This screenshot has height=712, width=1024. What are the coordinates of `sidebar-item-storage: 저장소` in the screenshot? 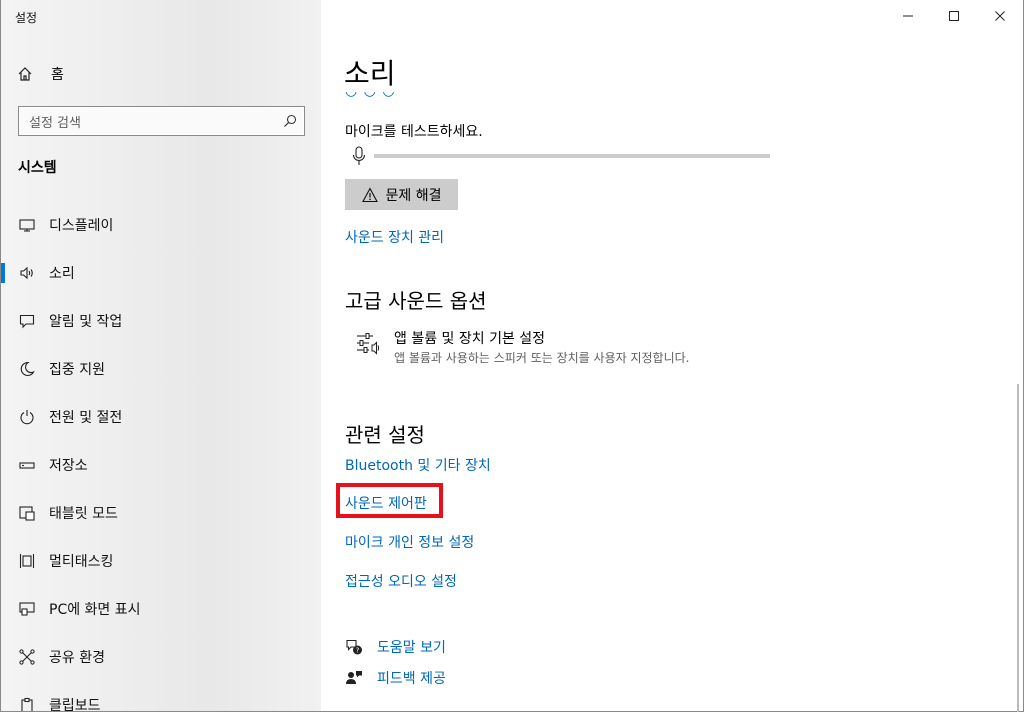 It's located at (161, 465).